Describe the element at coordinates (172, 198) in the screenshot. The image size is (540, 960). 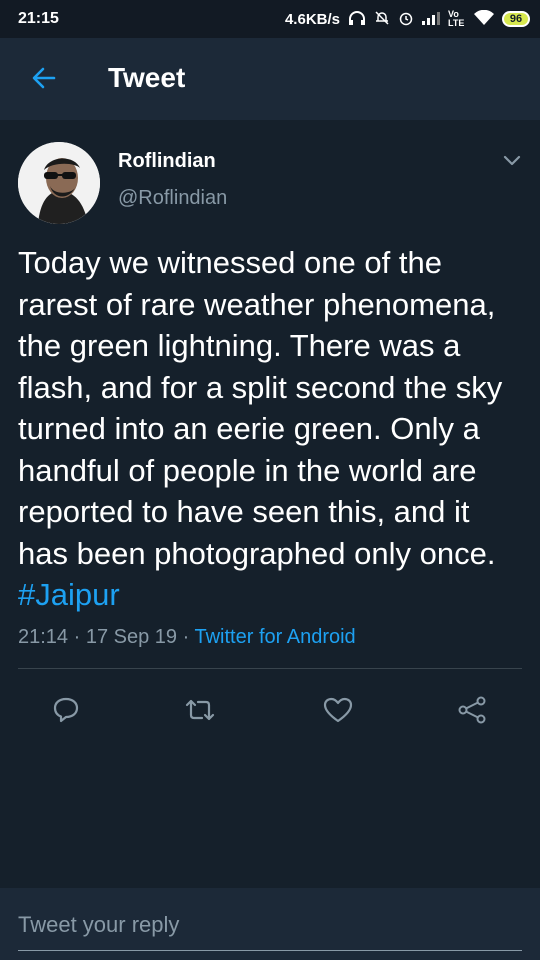
I see `author-handle: @Roflindian` at that location.